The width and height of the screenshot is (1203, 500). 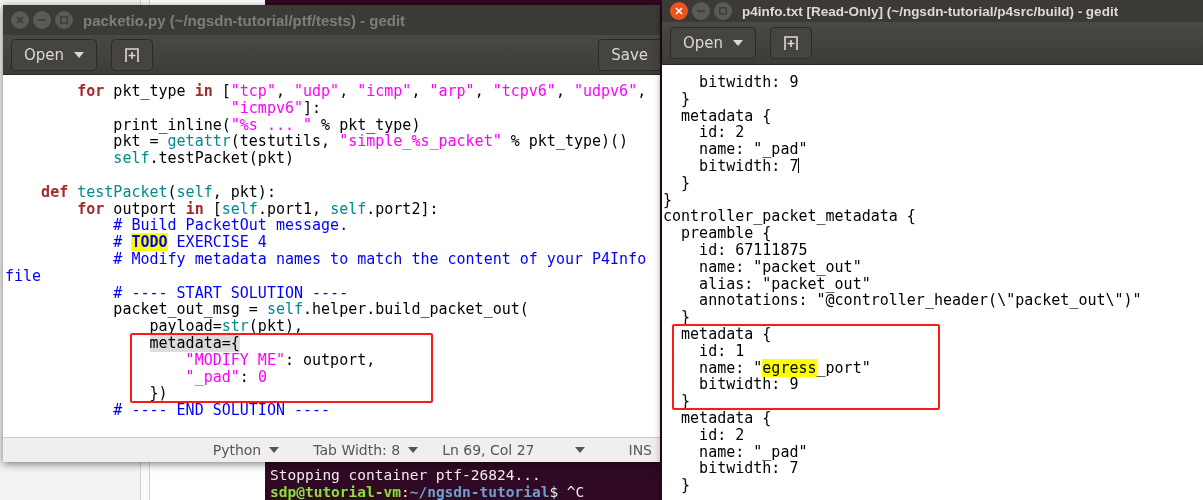 I want to click on code-line: # TODO EXERCISE 4, so click(x=190, y=242).